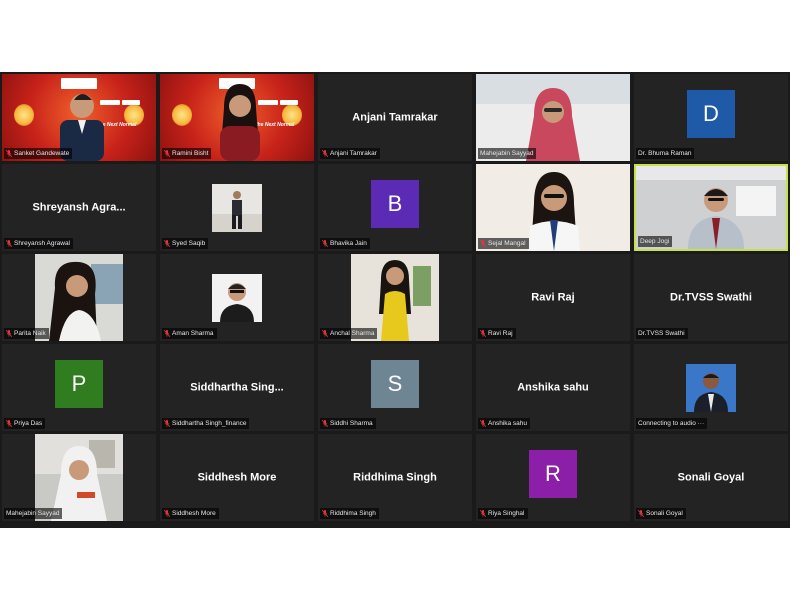  I want to click on participant-name: Riddhima Singh, so click(353, 513).